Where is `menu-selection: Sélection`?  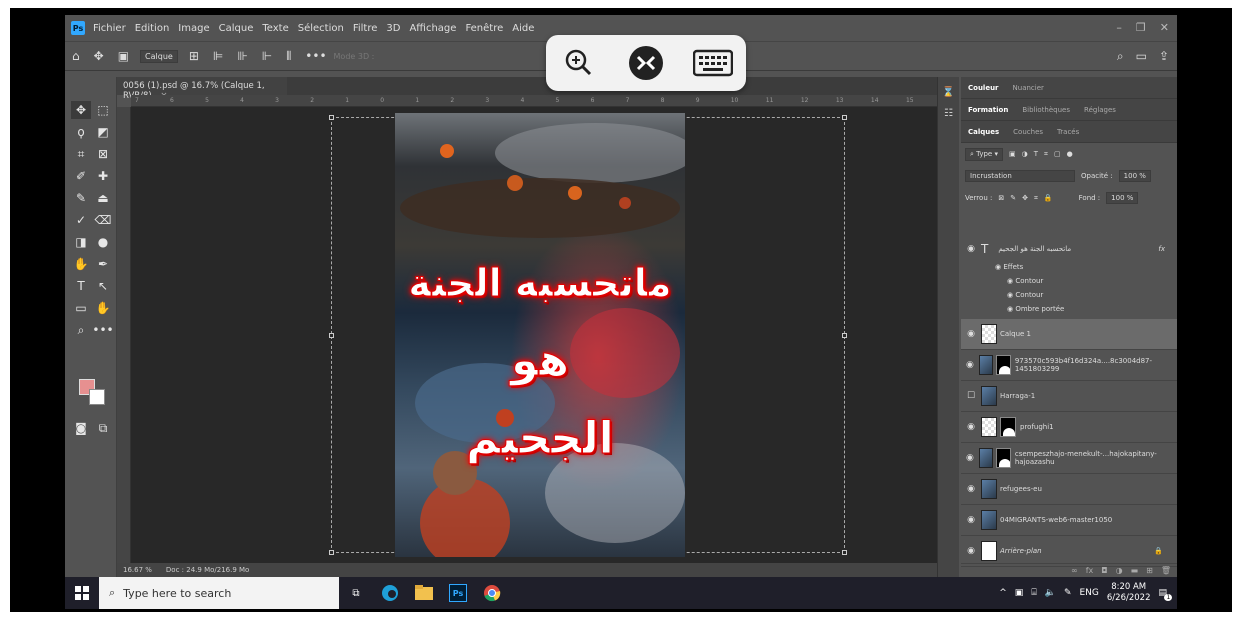
menu-selection: Sélection is located at coordinates (321, 28).